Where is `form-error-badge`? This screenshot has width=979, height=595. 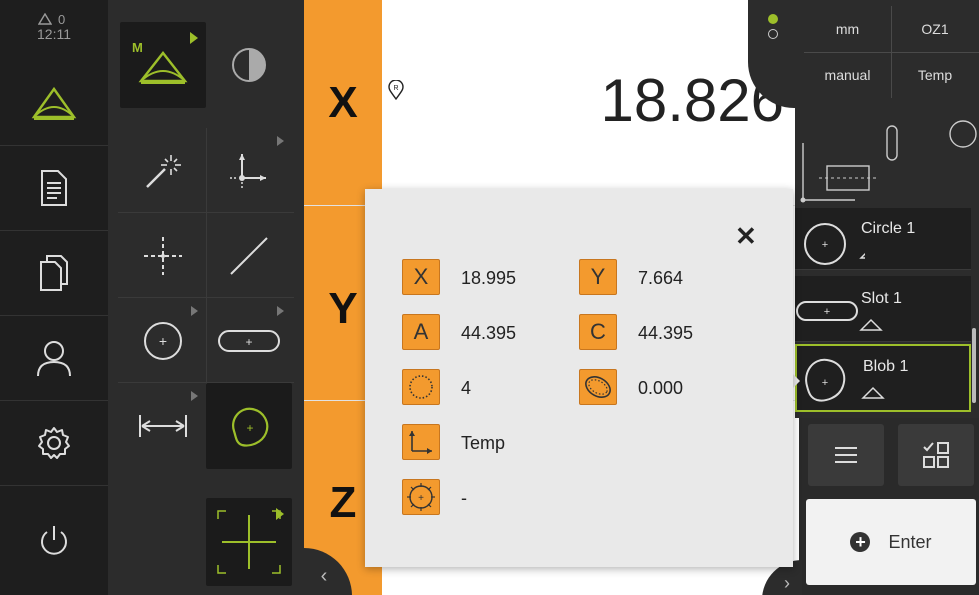 form-error-badge is located at coordinates (598, 387).